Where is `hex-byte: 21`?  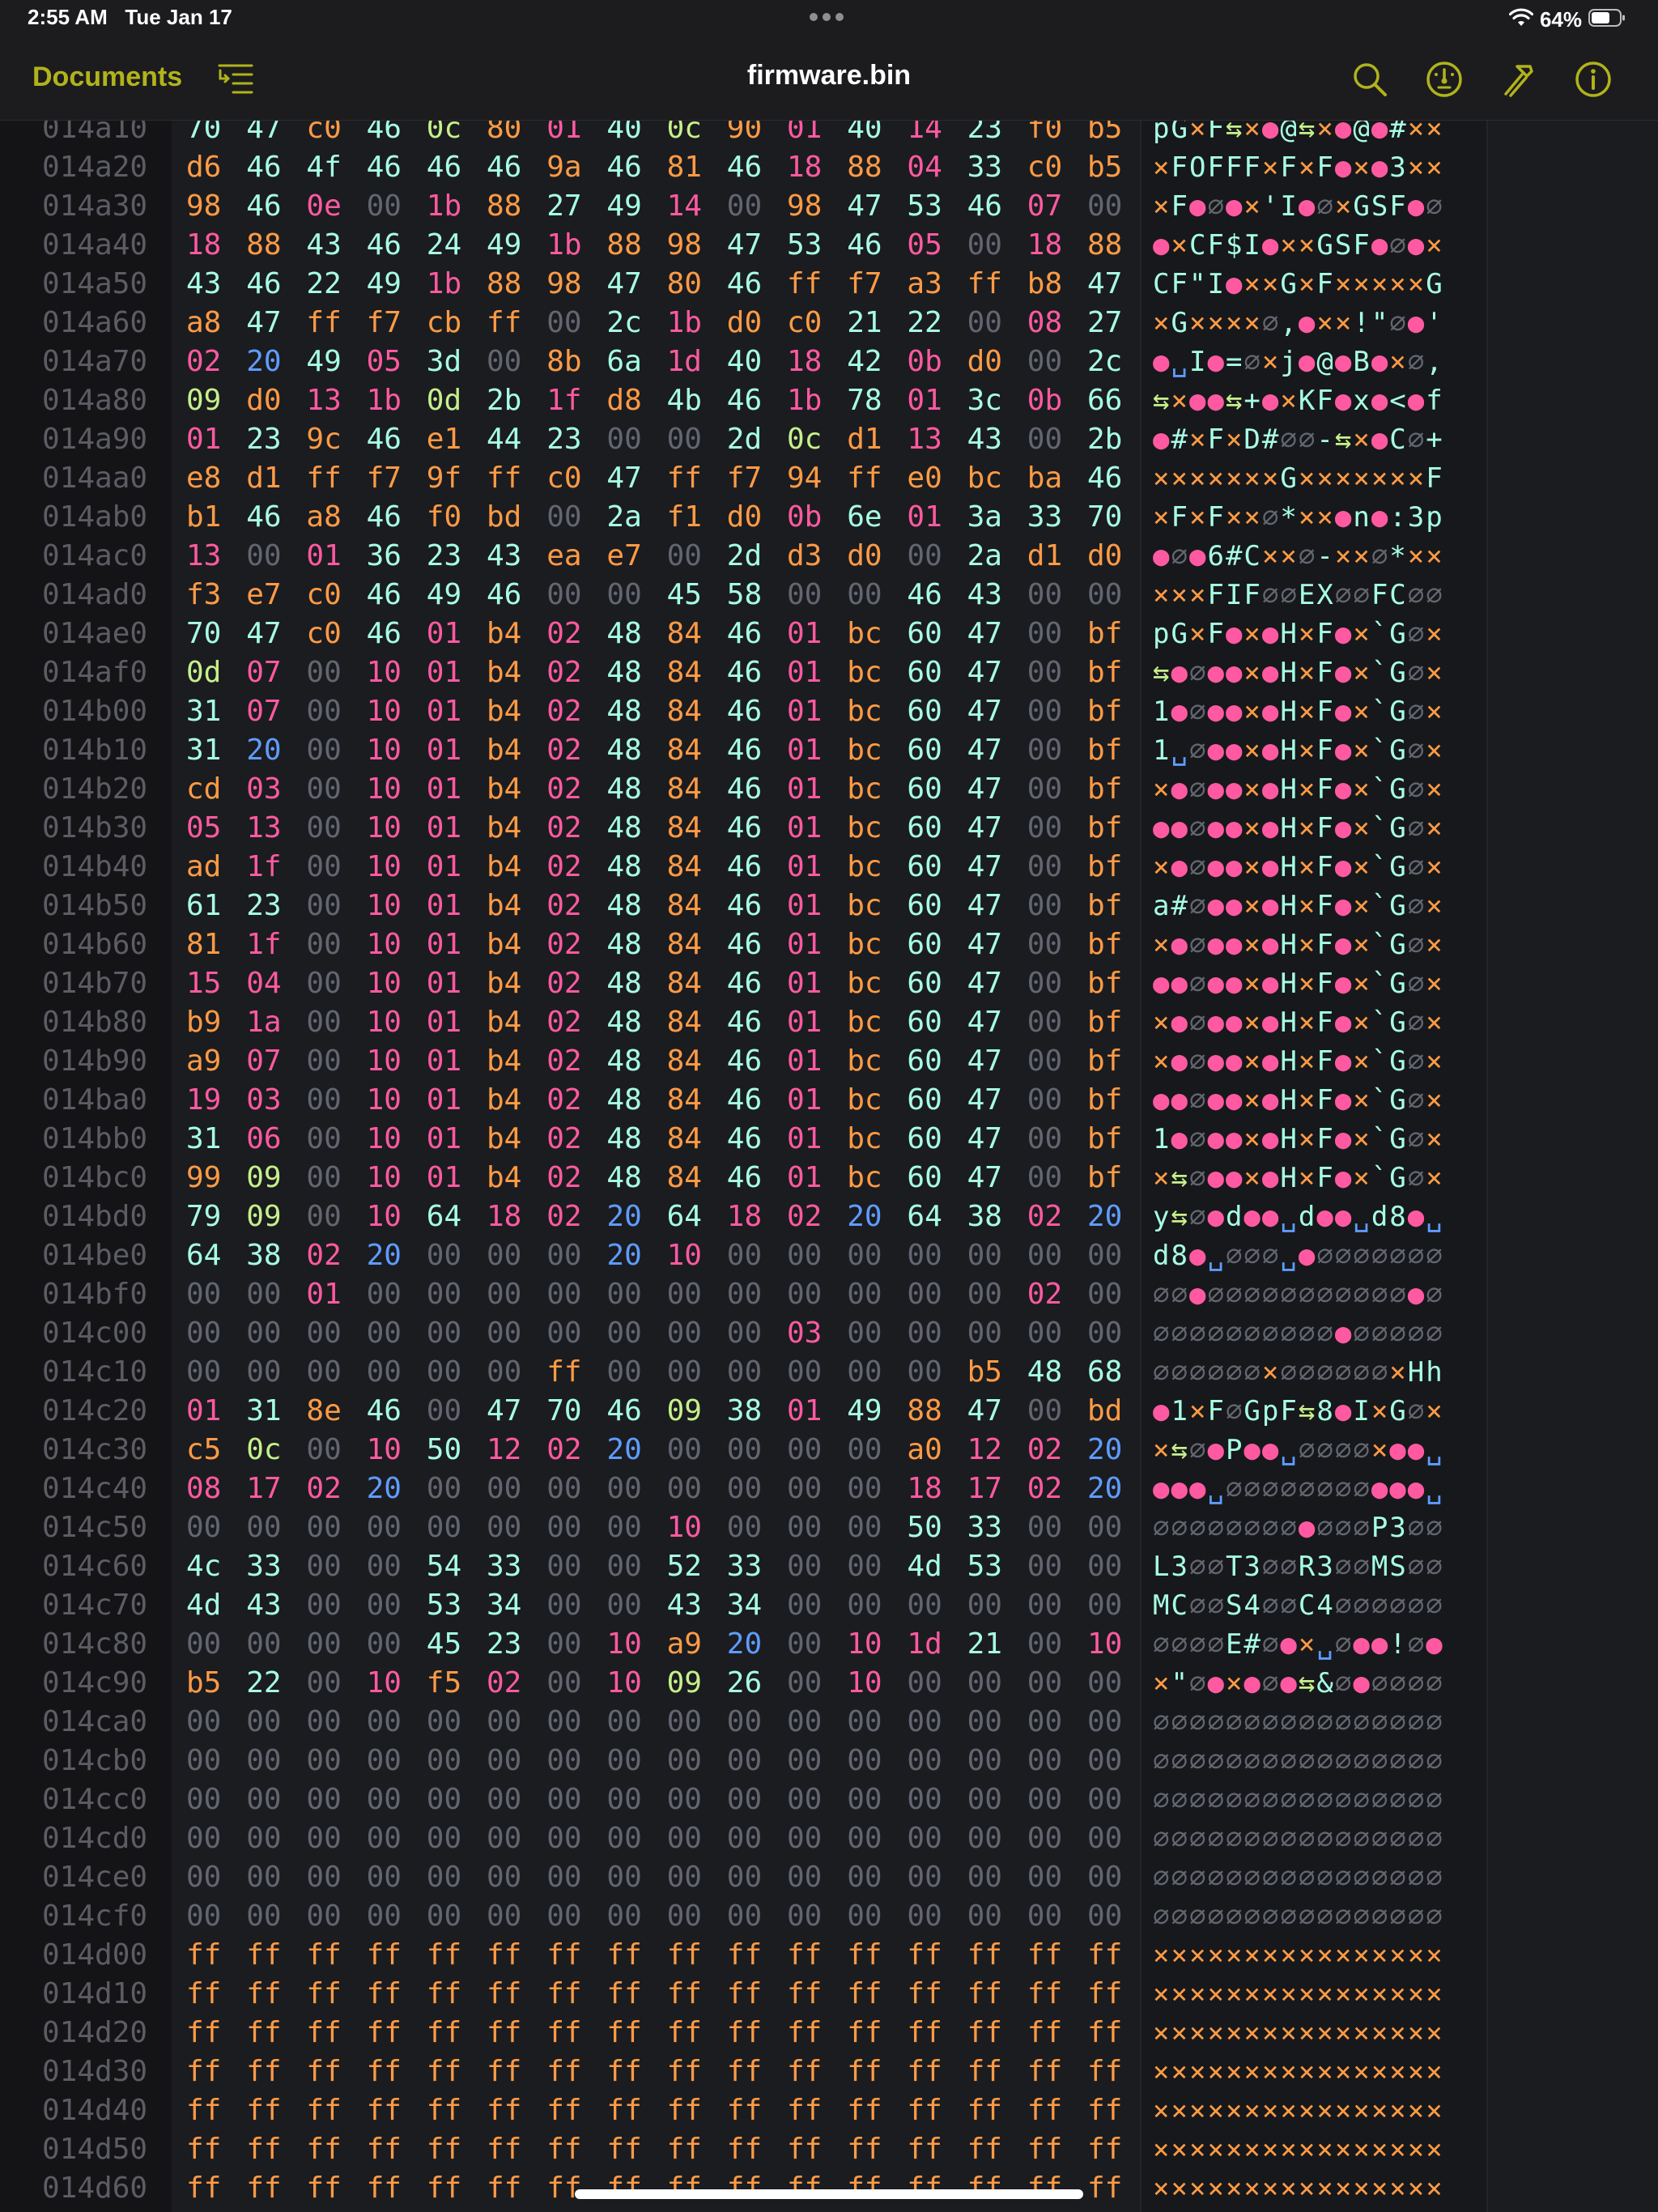
hex-byte: 21 is located at coordinates (985, 1645).